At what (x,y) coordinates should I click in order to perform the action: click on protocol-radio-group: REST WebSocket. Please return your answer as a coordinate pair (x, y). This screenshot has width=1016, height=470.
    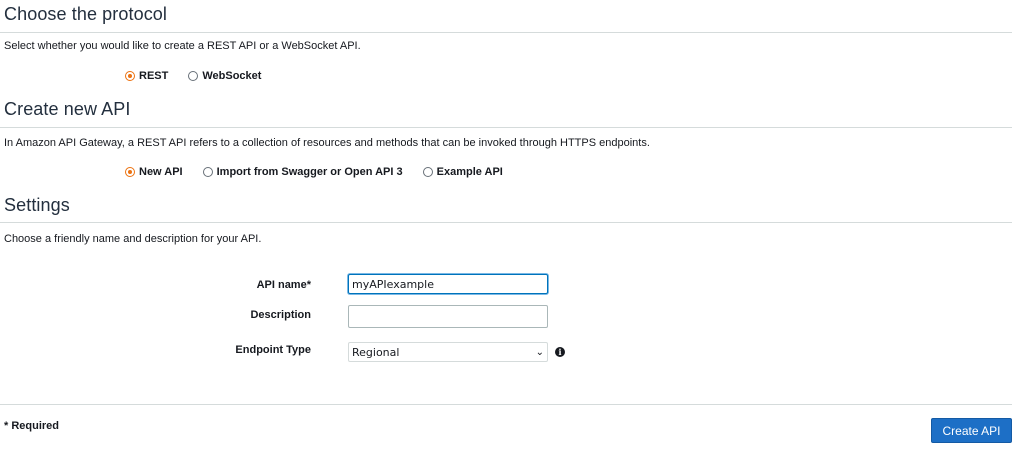
    Looking at the image, I should click on (203, 76).